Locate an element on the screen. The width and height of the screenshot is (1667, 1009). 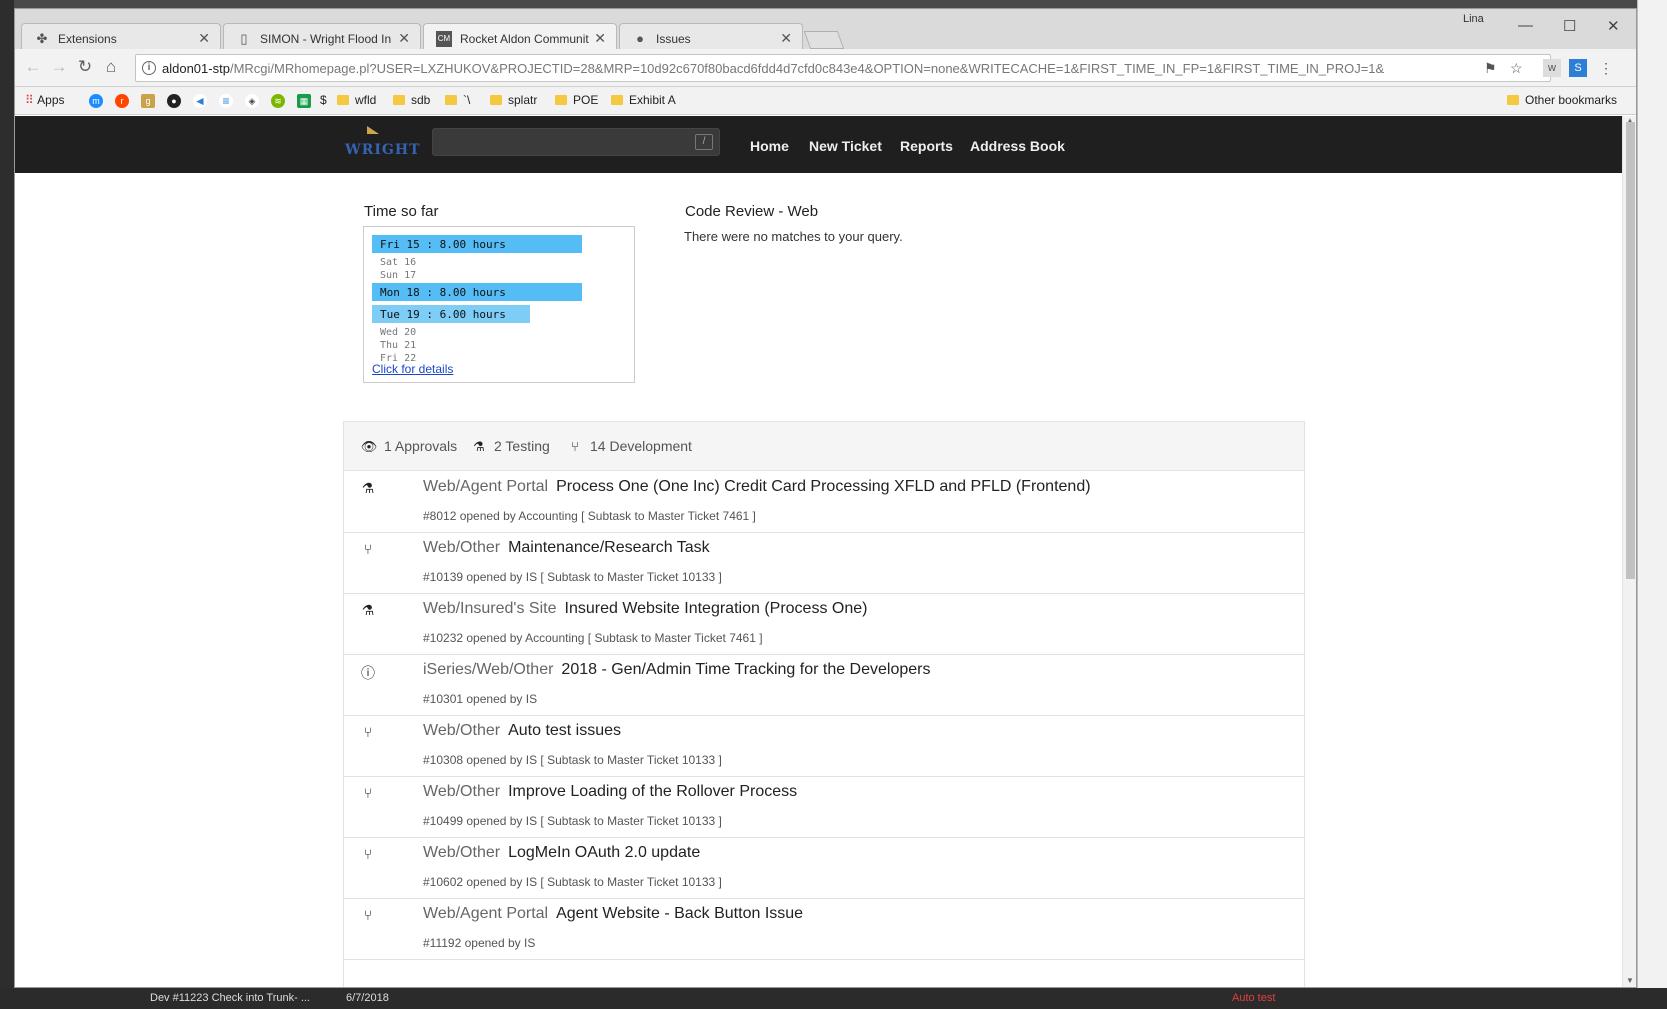
ticket-title: Web/Other Auto test issues is located at coordinates (522, 731).